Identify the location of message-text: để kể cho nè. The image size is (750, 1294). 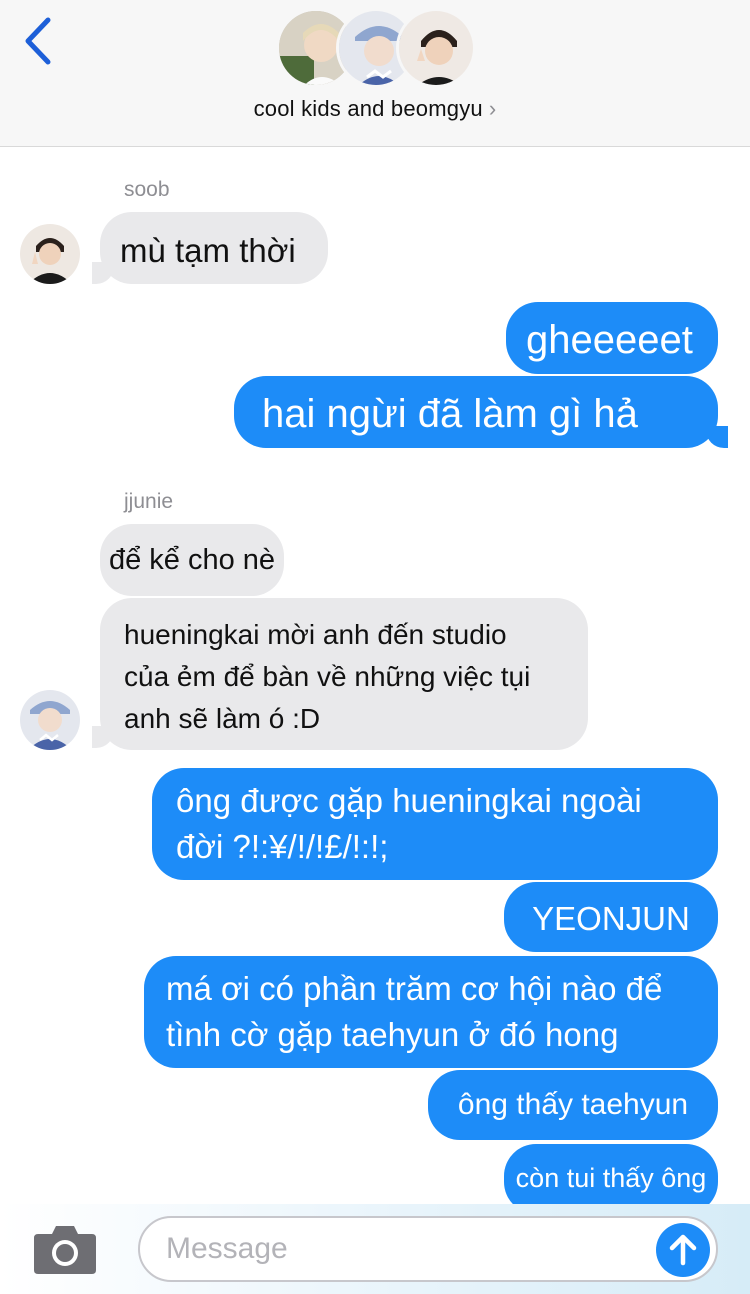
(192, 560).